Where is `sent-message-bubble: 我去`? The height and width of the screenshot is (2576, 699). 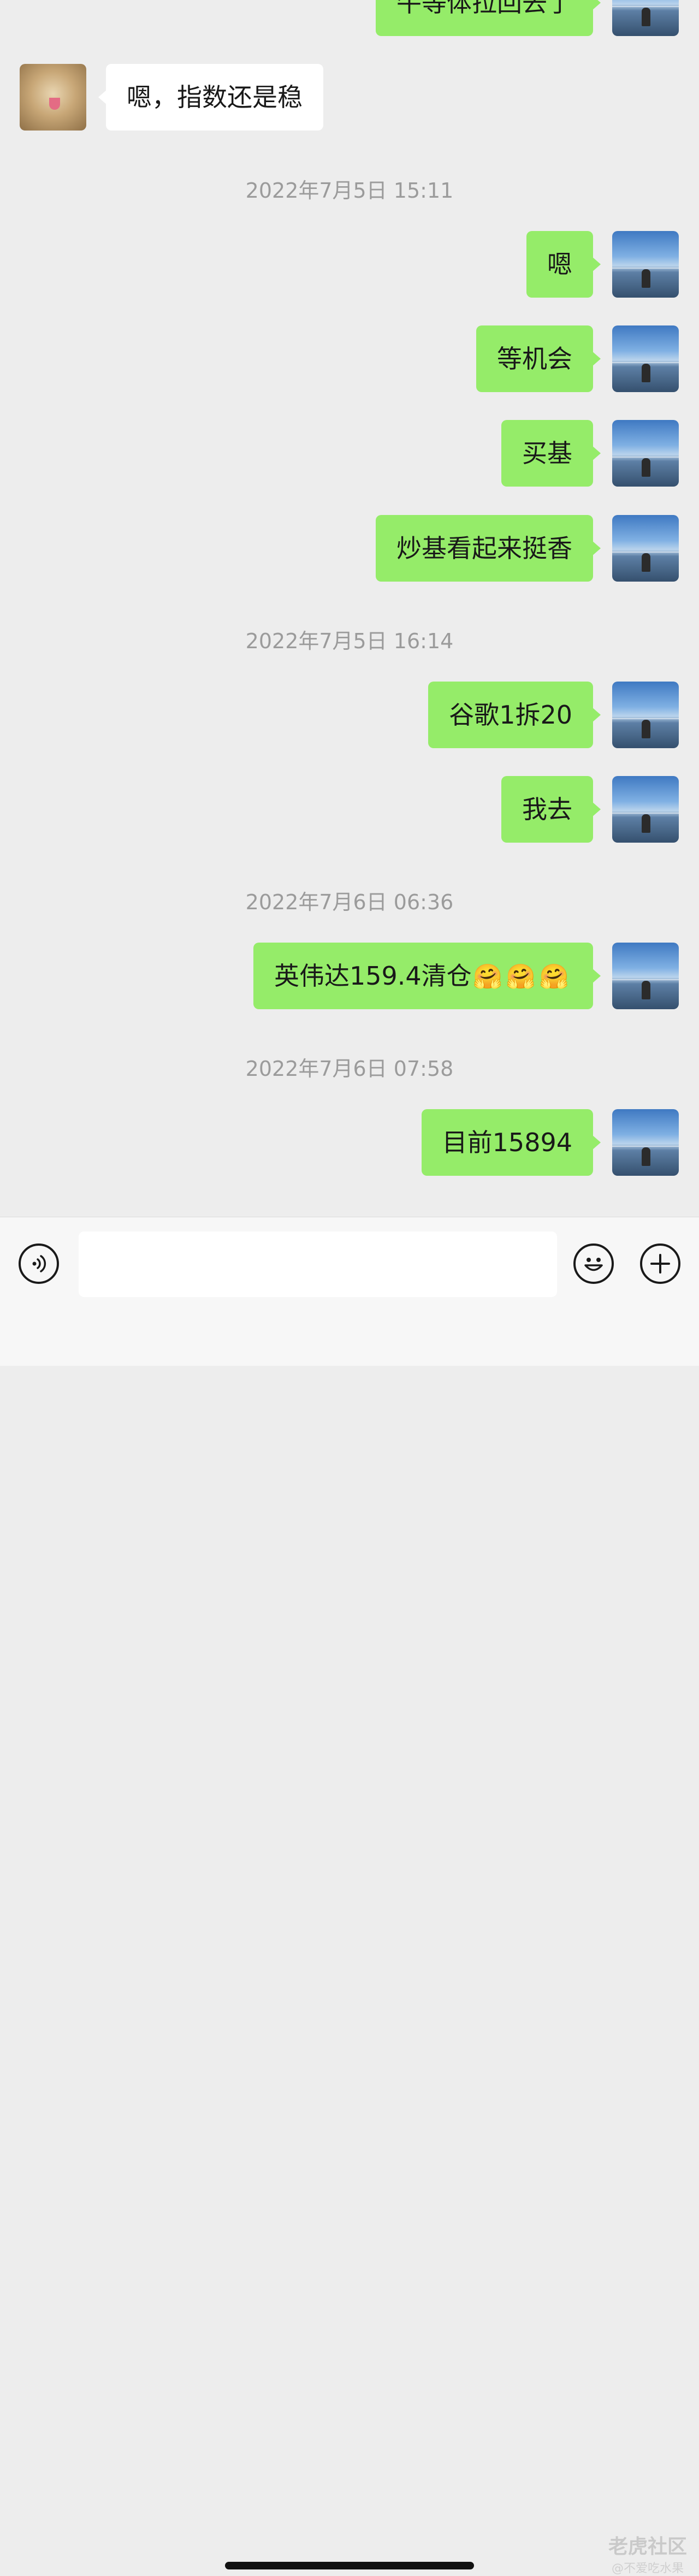 sent-message-bubble: 我去 is located at coordinates (551, 809).